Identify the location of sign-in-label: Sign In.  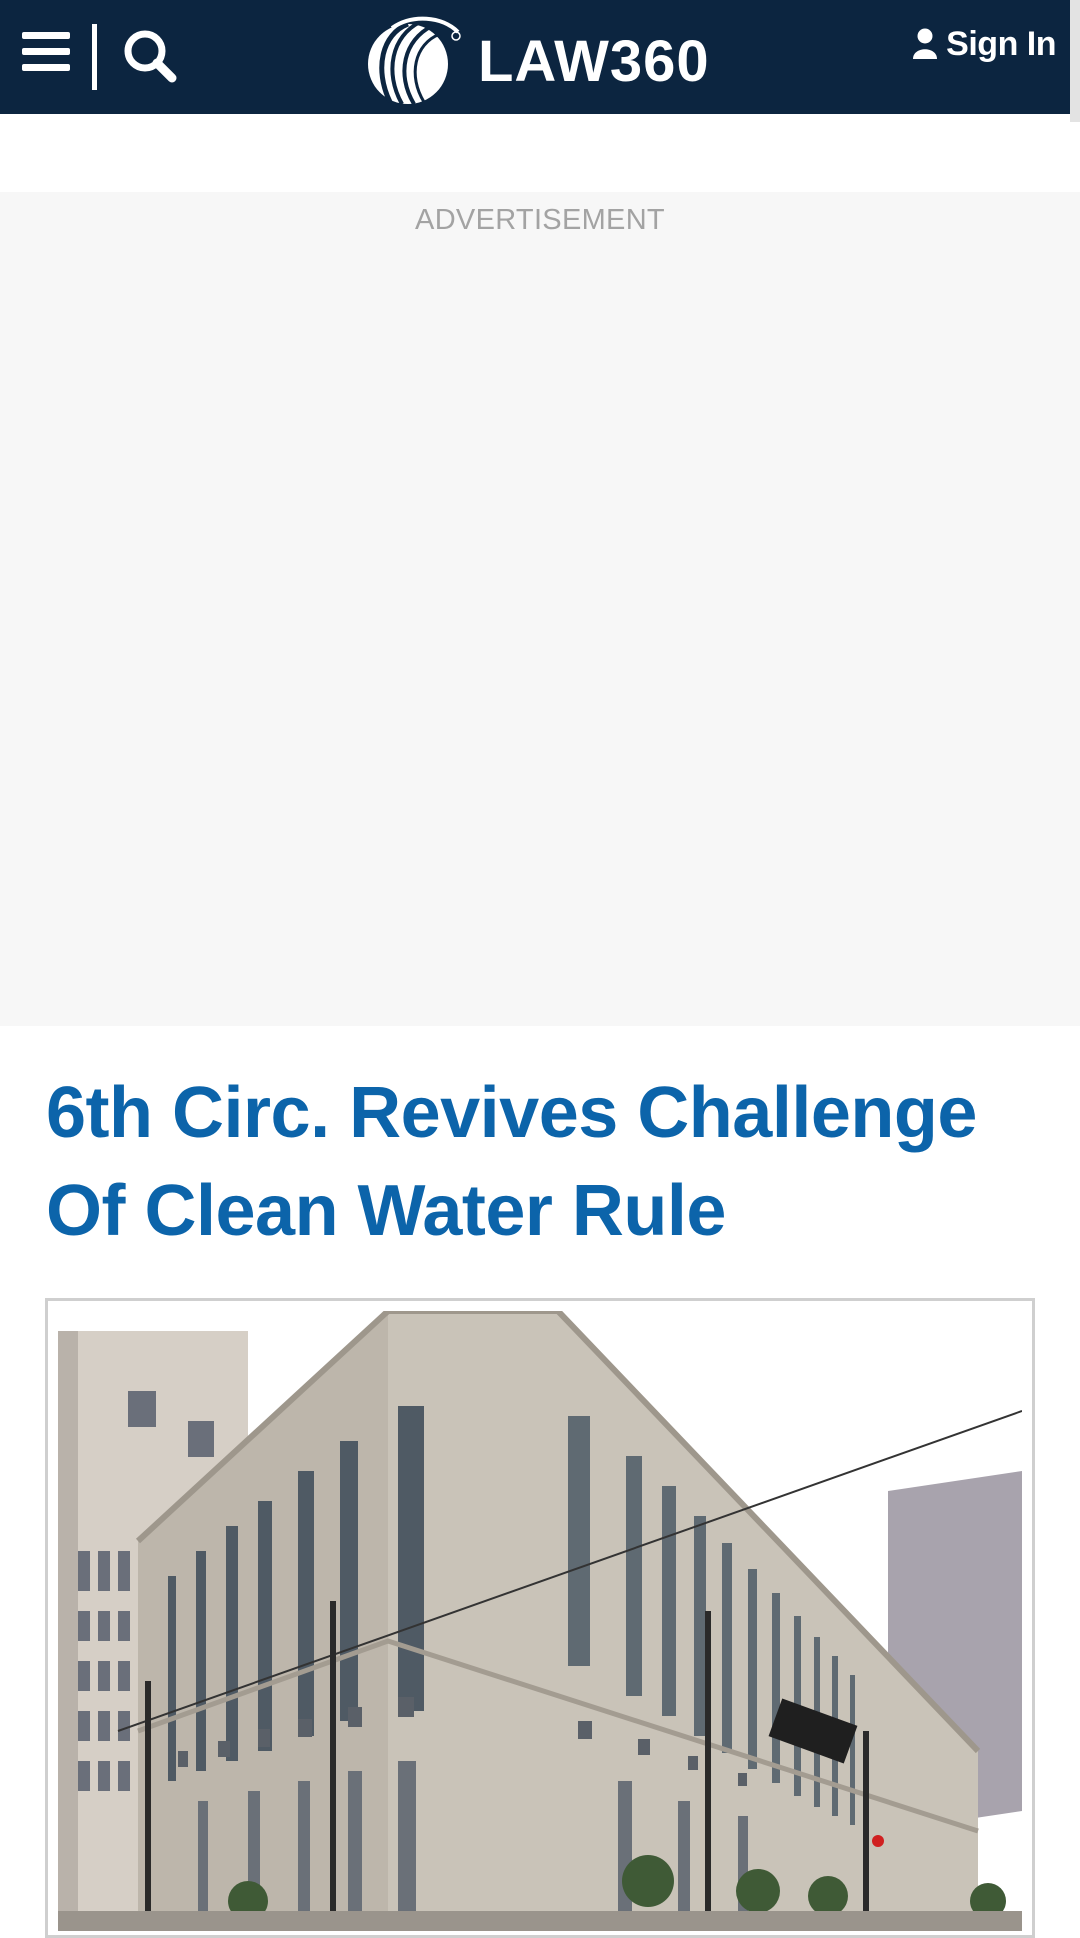
(1001, 44).